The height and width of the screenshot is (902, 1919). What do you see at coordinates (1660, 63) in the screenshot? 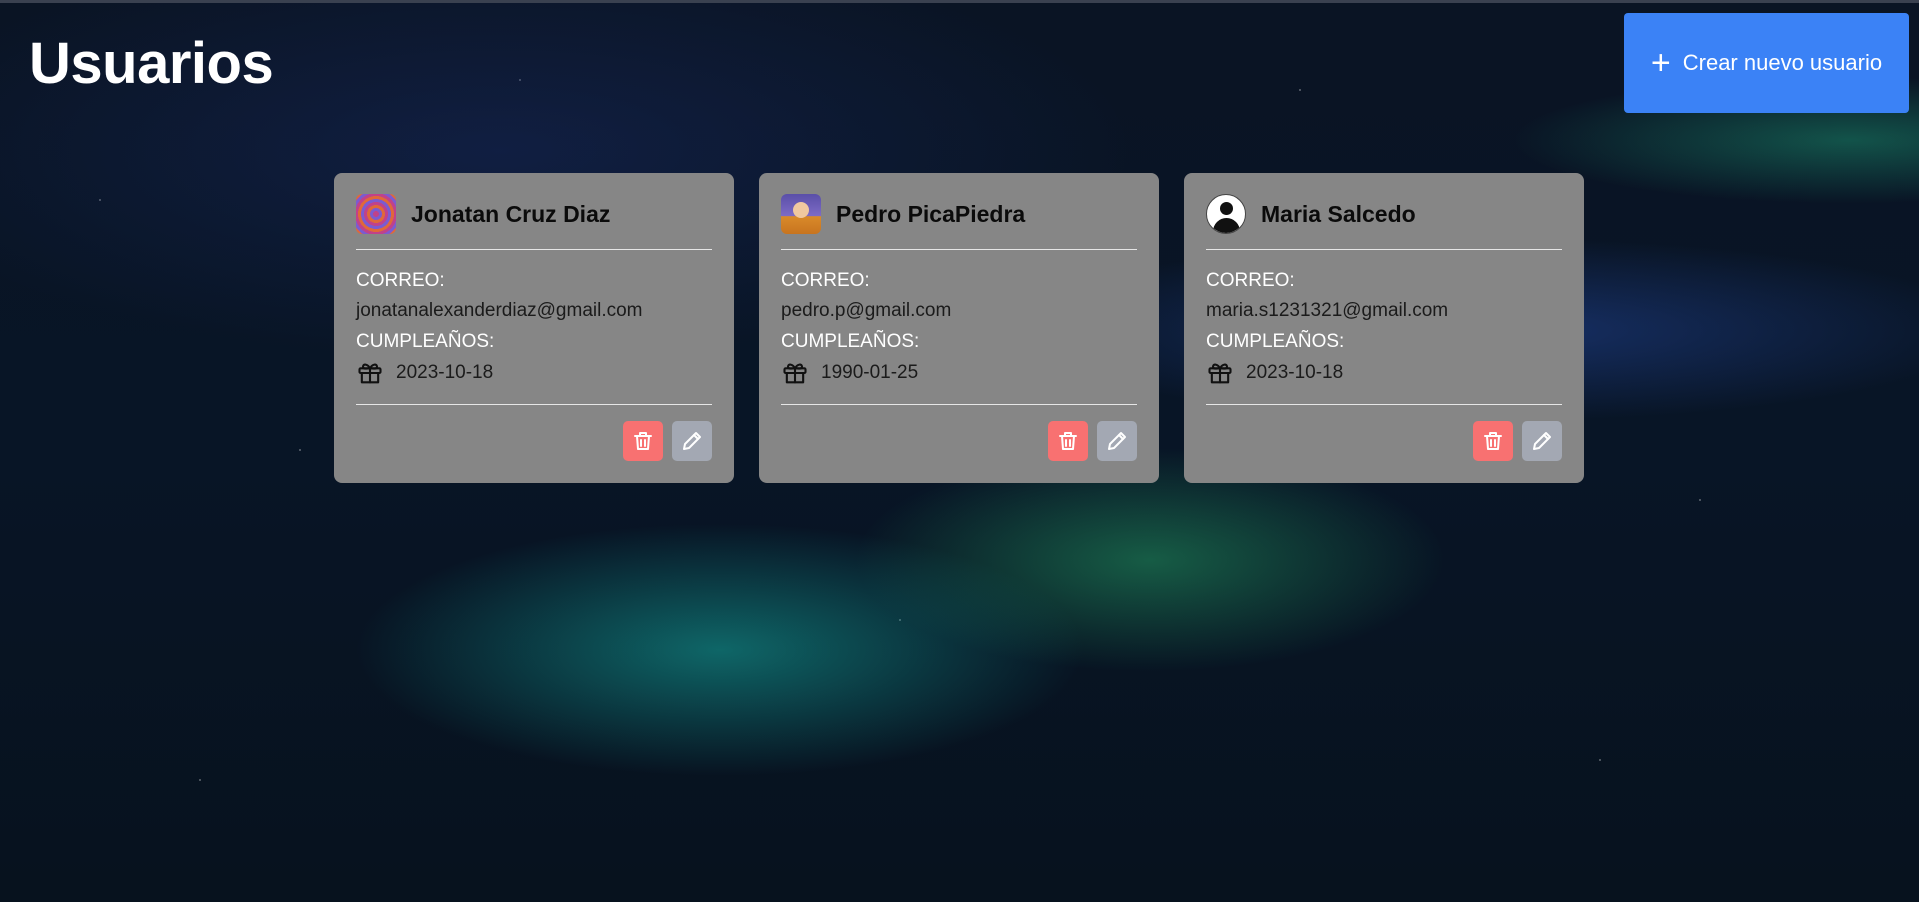
I see `plus-icon: +` at bounding box center [1660, 63].